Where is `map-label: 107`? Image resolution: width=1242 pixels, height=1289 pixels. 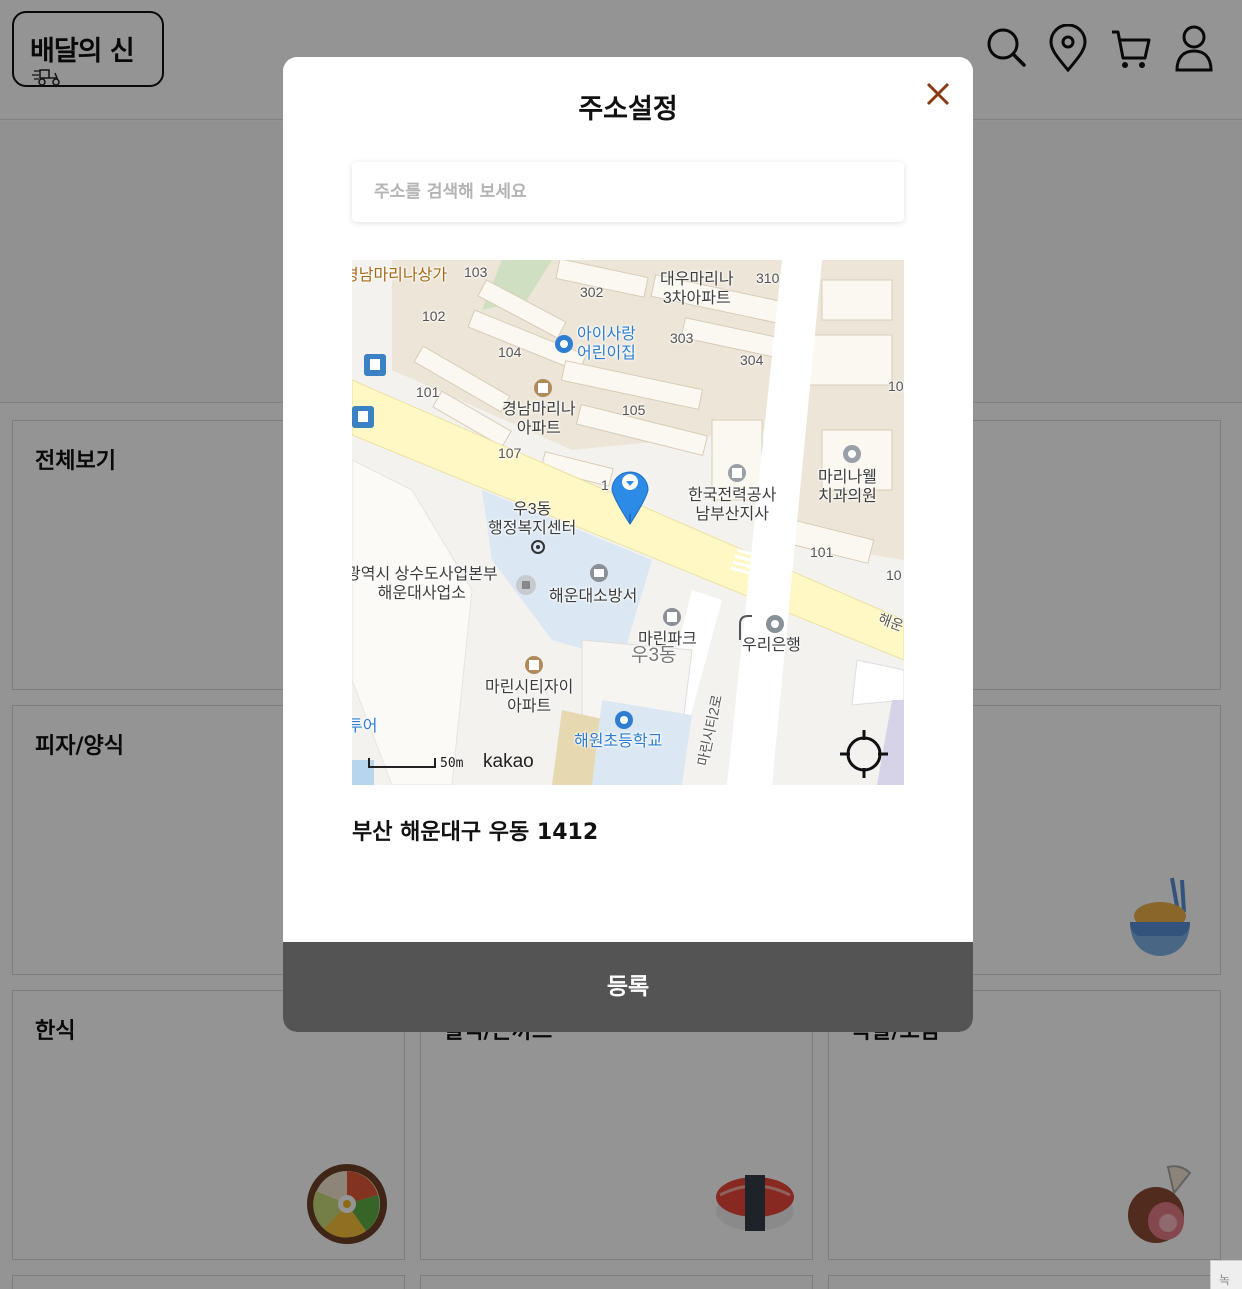 map-label: 107 is located at coordinates (510, 453).